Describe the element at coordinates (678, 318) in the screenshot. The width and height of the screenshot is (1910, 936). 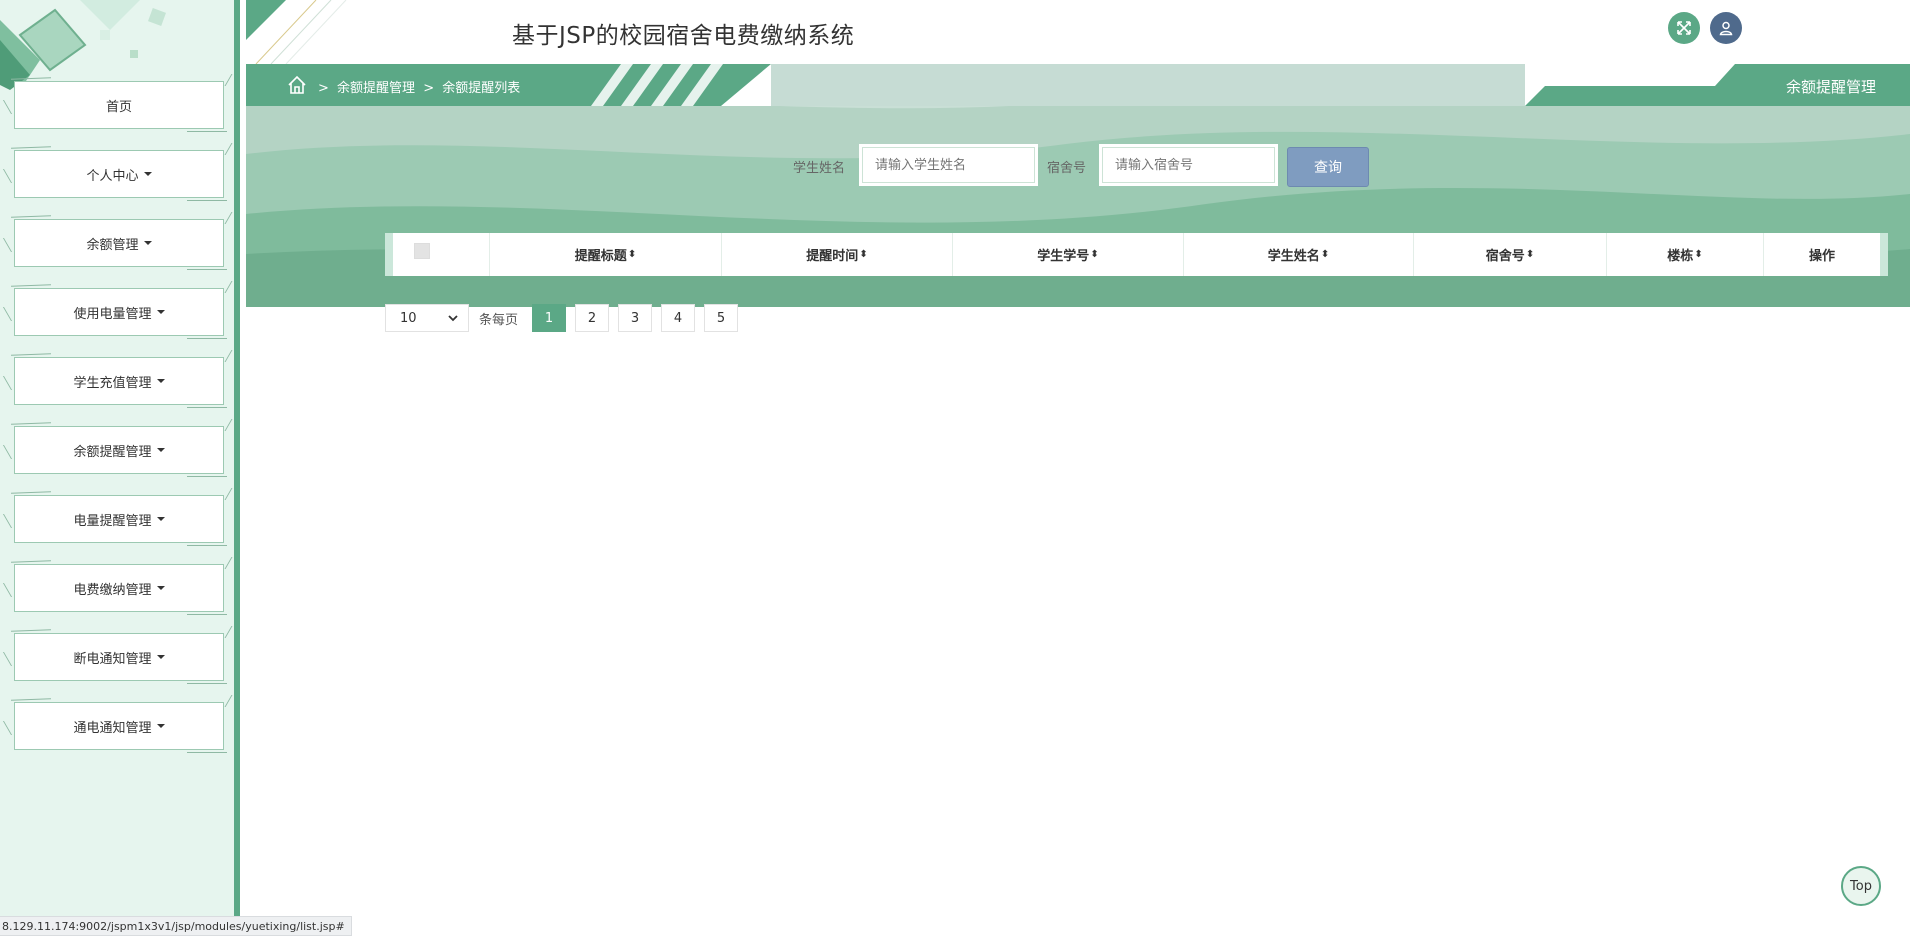
I see `page-button: 4` at that location.